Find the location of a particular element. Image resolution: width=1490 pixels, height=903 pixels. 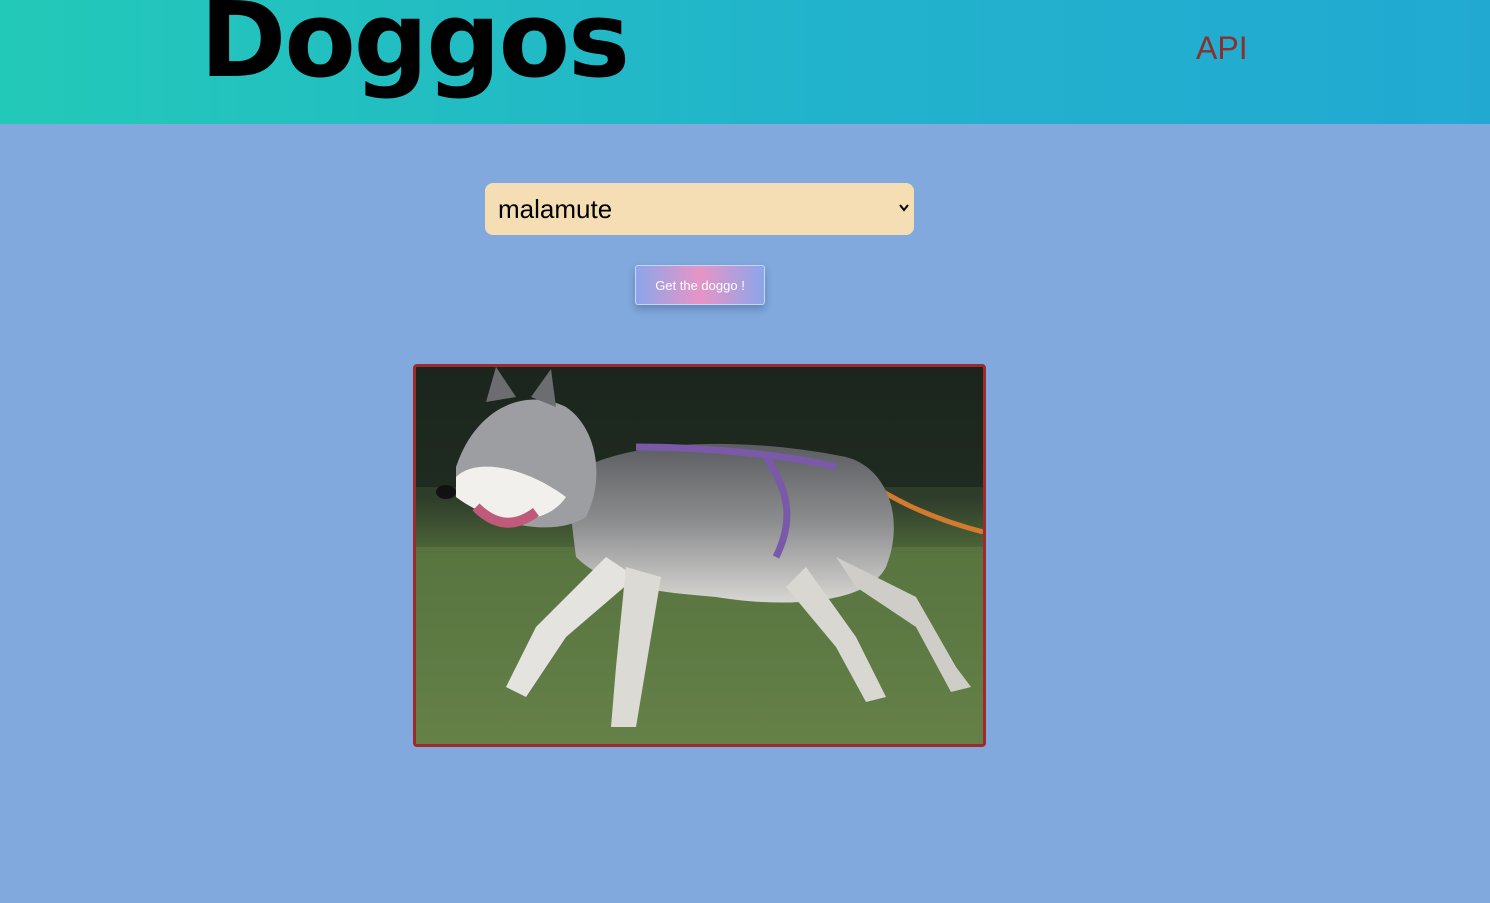

breed-select-container: malamute is located at coordinates (699, 209).